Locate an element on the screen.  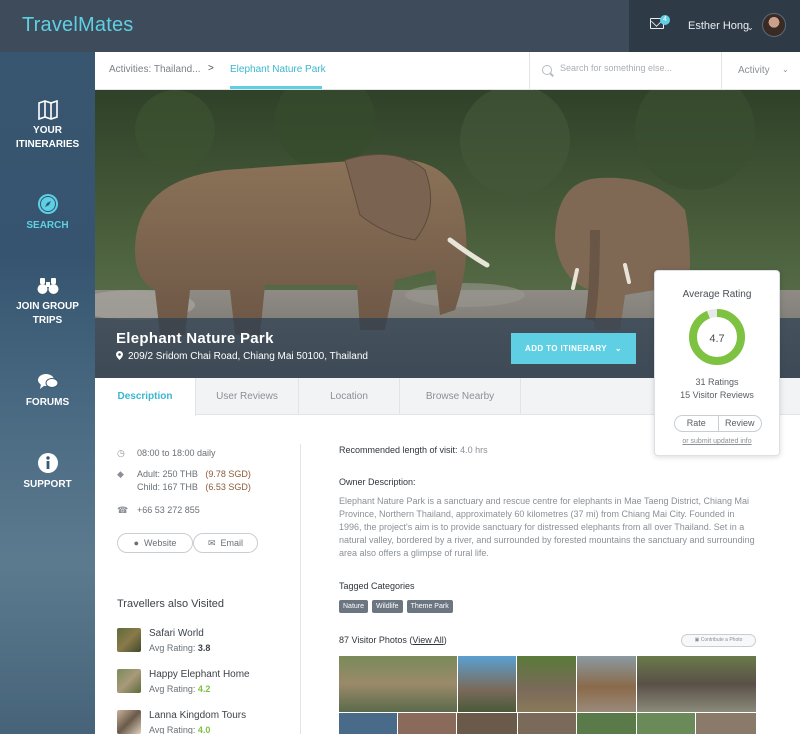
rating-number: 4.0 is located at coordinates (204, 729).